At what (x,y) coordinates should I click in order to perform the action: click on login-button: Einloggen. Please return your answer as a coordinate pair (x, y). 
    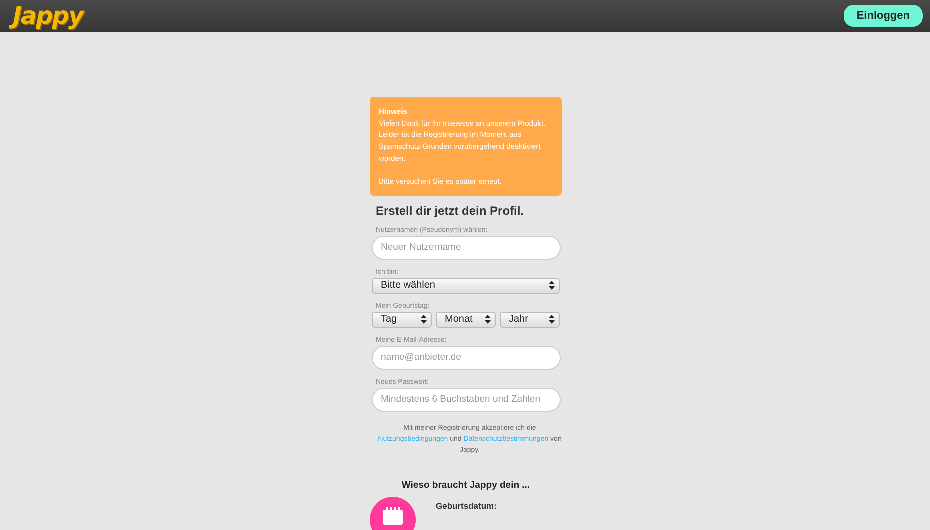
    Looking at the image, I should click on (883, 16).